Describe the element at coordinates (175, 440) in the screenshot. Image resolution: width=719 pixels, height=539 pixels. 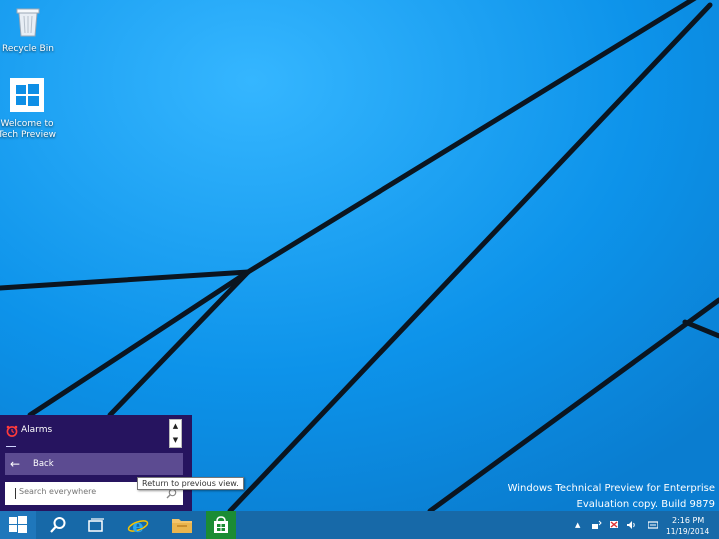
I see `scroll-down-icon: ▼` at that location.